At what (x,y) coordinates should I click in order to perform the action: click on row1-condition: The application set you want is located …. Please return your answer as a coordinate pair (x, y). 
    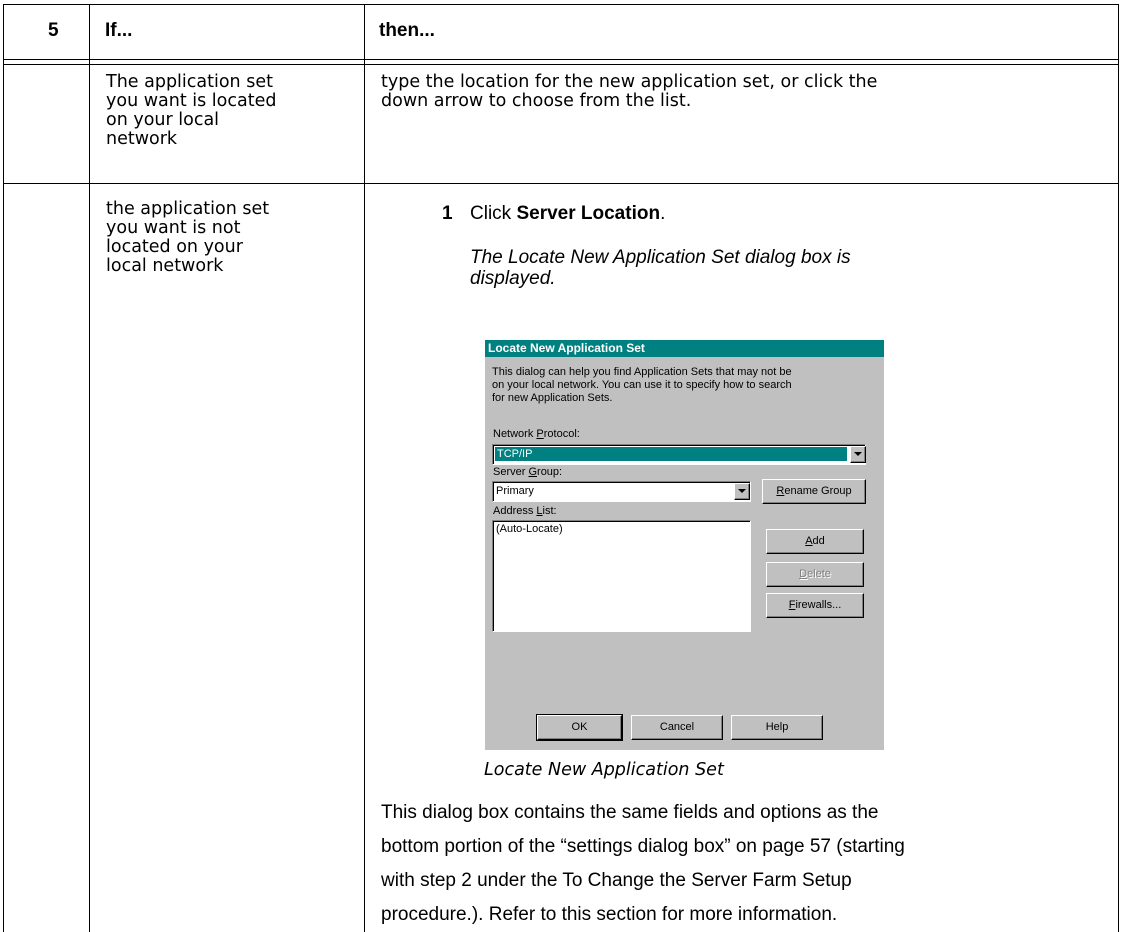
    Looking at the image, I should click on (191, 110).